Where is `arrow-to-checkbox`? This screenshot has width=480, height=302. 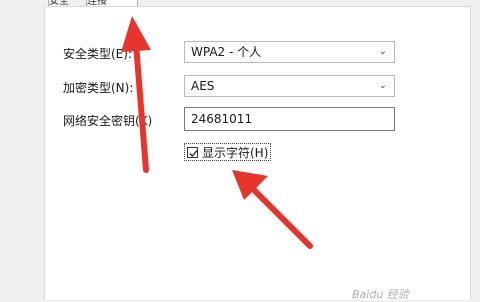 arrow-to-checkbox is located at coordinates (272, 209).